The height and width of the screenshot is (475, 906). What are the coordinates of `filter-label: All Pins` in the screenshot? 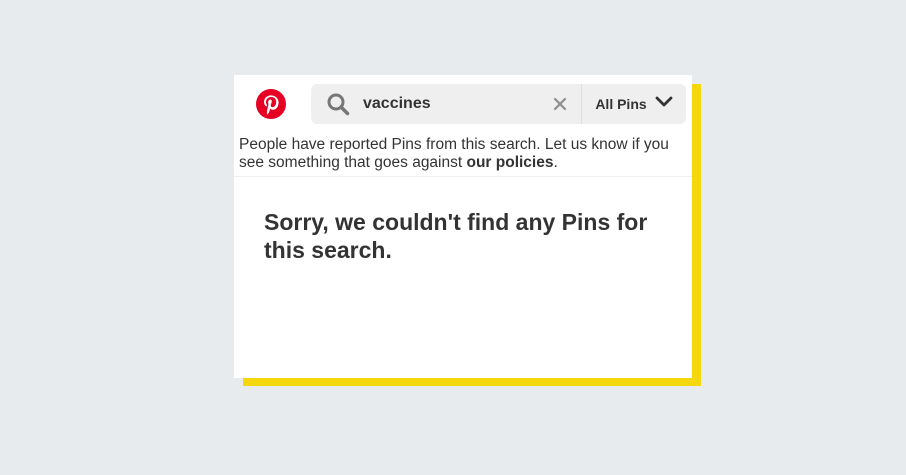 It's located at (621, 104).